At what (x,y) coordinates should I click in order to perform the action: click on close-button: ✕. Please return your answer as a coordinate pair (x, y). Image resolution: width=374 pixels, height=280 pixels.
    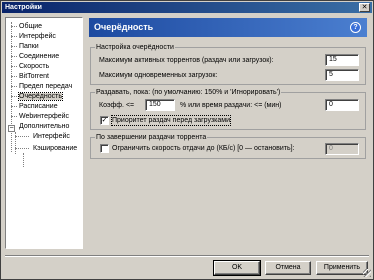
    Looking at the image, I should click on (364, 7).